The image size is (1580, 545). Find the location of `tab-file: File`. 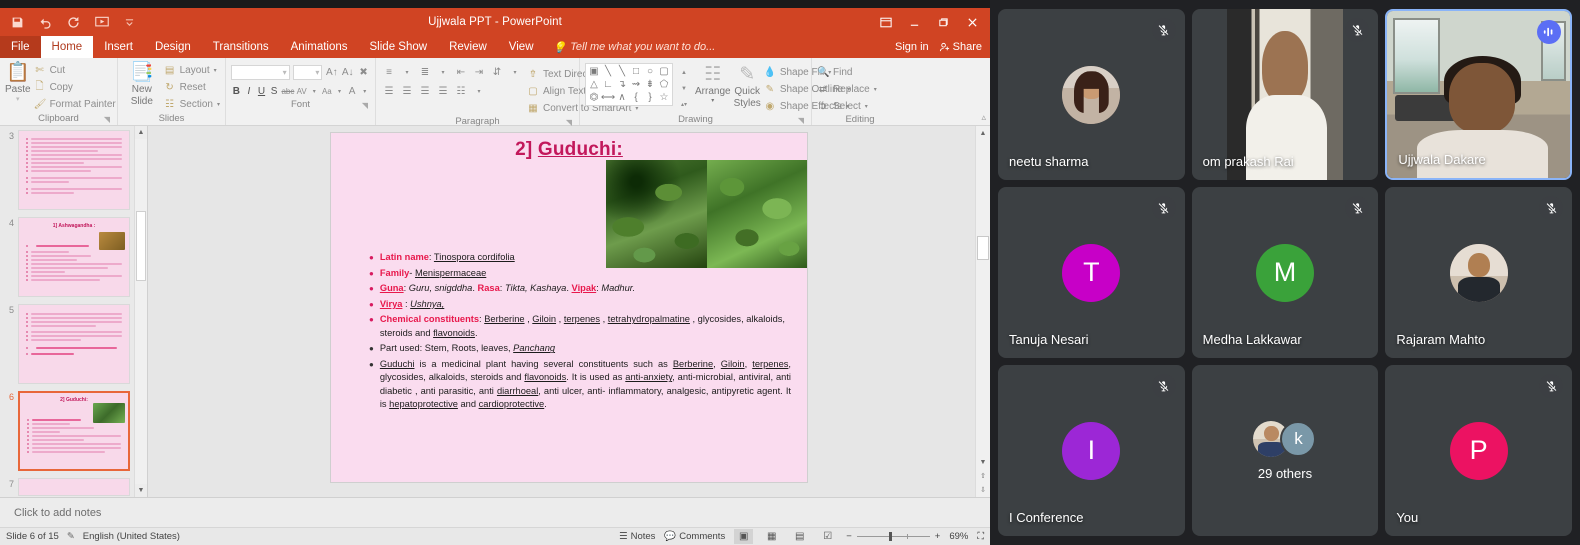

tab-file: File is located at coordinates (20, 47).